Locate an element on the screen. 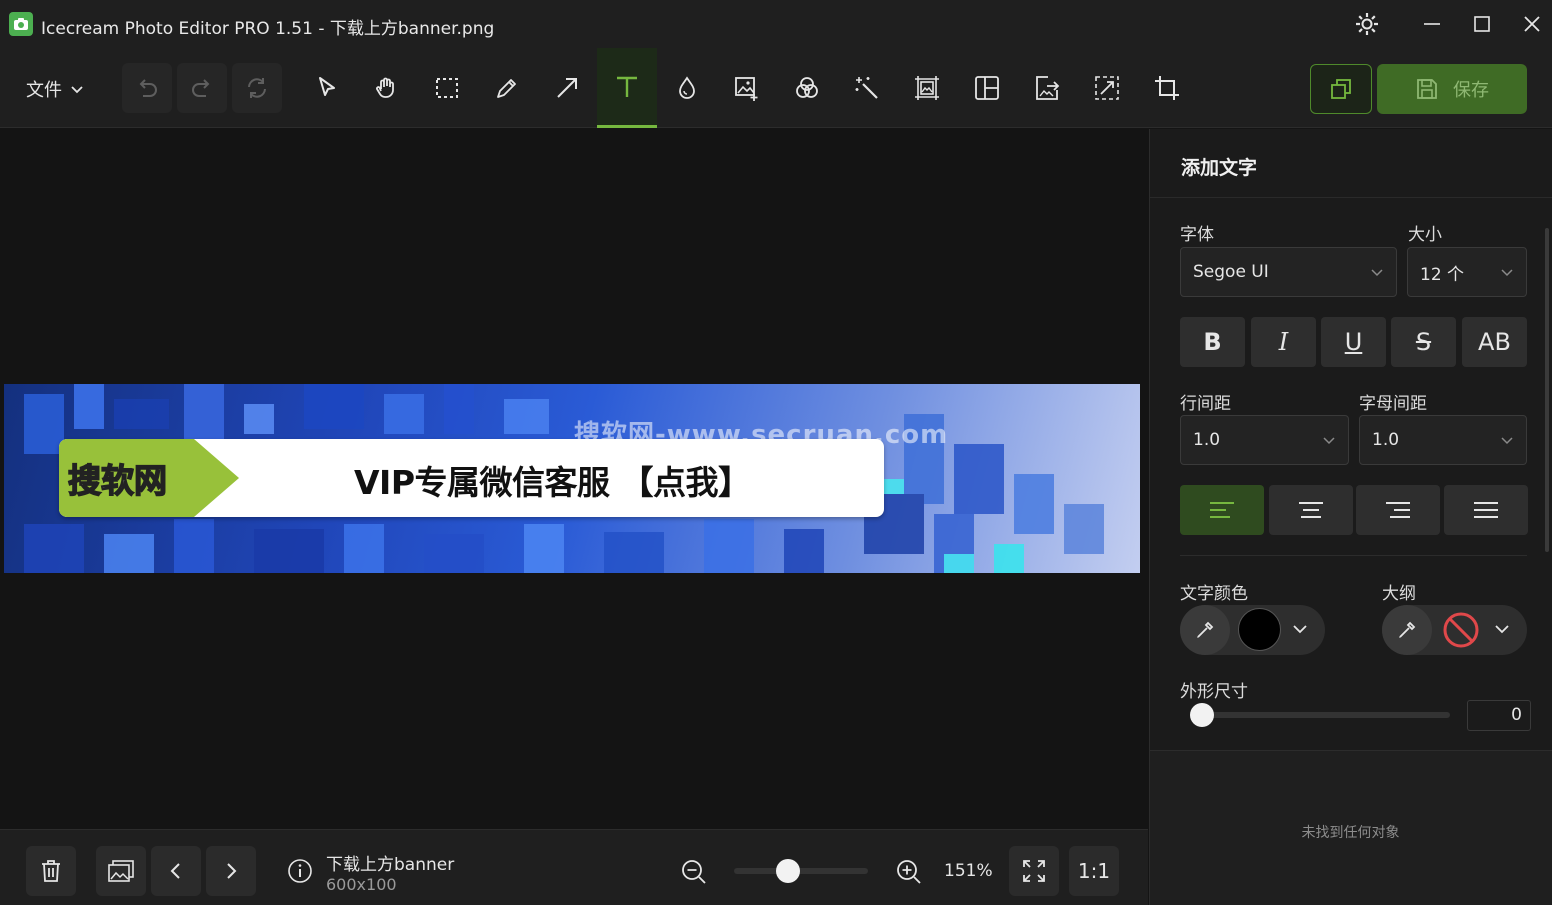 The image size is (1552, 905). file-menu: 文件 is located at coordinates (55, 89).